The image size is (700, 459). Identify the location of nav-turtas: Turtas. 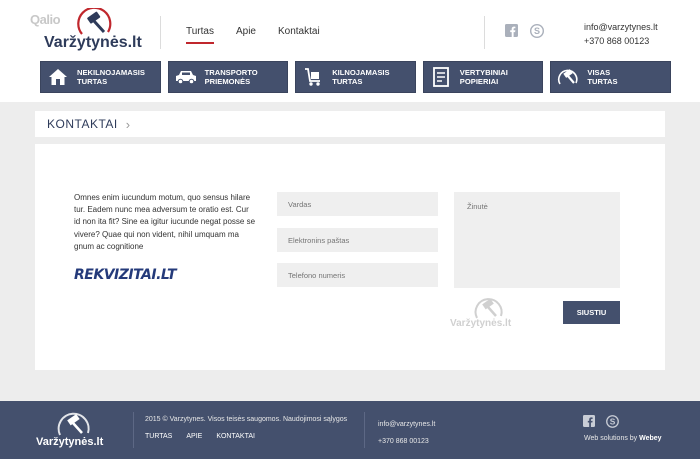
(200, 35).